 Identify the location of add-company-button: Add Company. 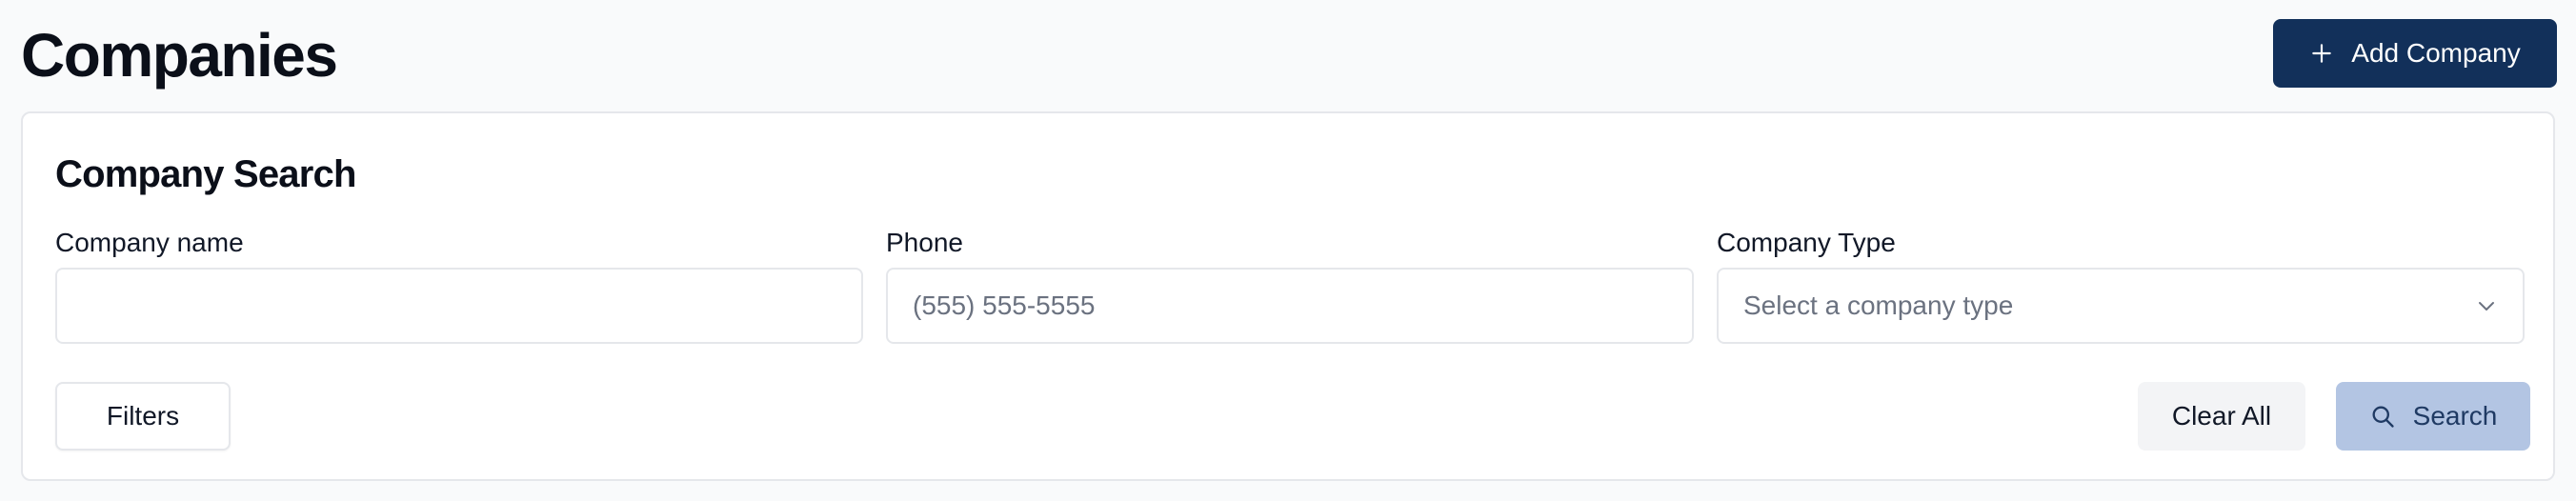
(2415, 53).